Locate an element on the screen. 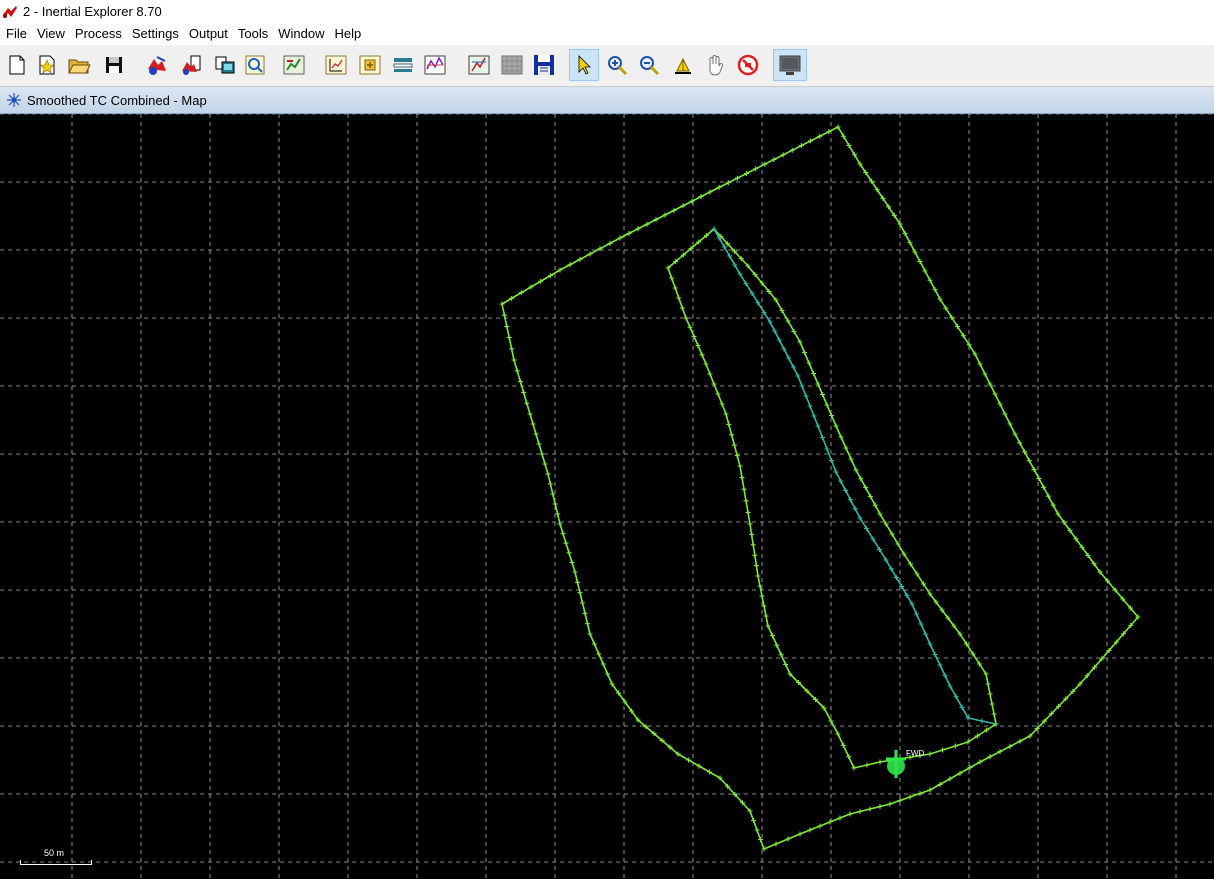 This screenshot has height=879, width=1214. combine-icon is located at coordinates (225, 65).